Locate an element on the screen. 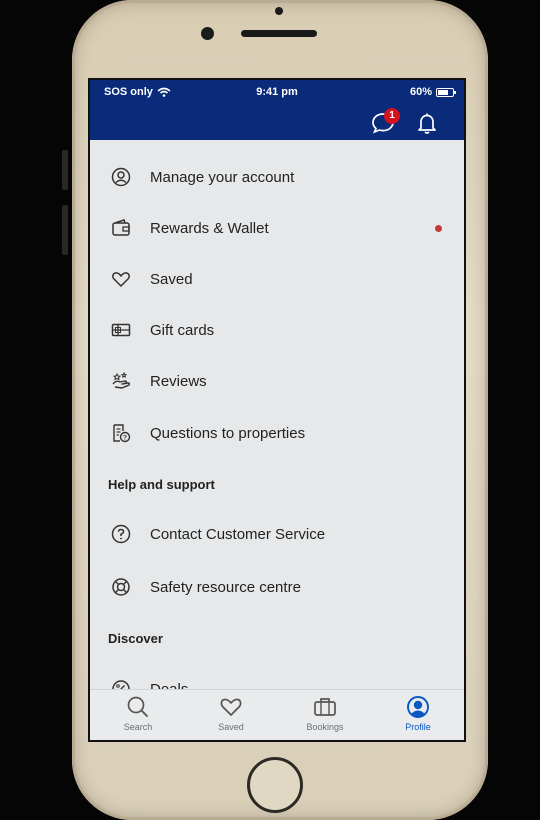 The image size is (540, 820). earpiece-speaker is located at coordinates (279, 33).